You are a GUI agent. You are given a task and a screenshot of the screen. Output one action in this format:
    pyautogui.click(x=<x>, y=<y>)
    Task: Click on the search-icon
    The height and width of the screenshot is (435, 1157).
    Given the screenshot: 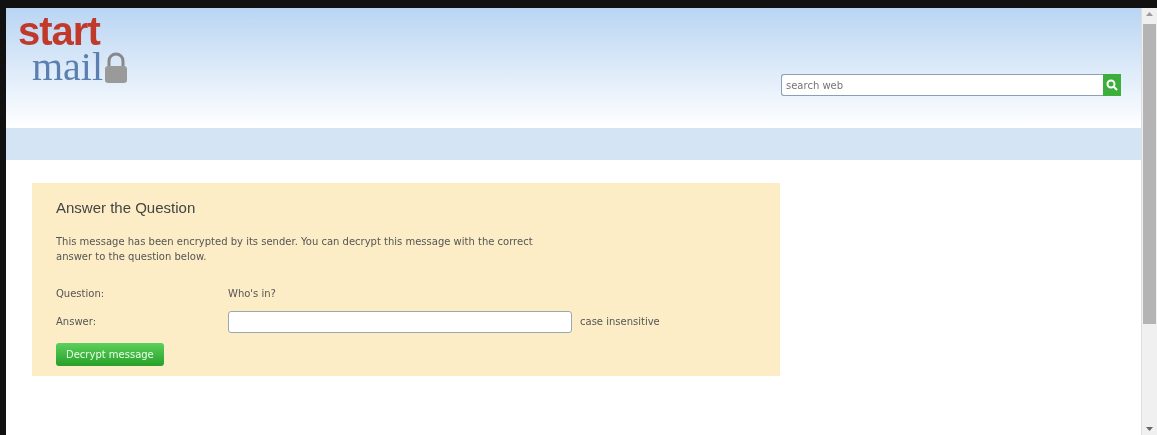 What is the action you would take?
    pyautogui.click(x=1112, y=85)
    